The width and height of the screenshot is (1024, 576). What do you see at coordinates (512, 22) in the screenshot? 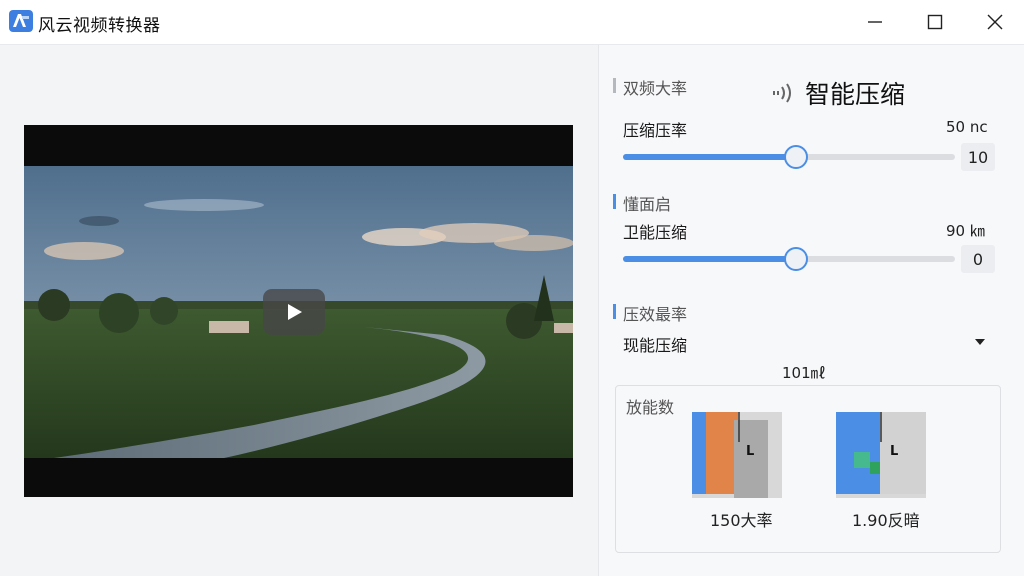
I see `title-bar: 风云视频转换器` at bounding box center [512, 22].